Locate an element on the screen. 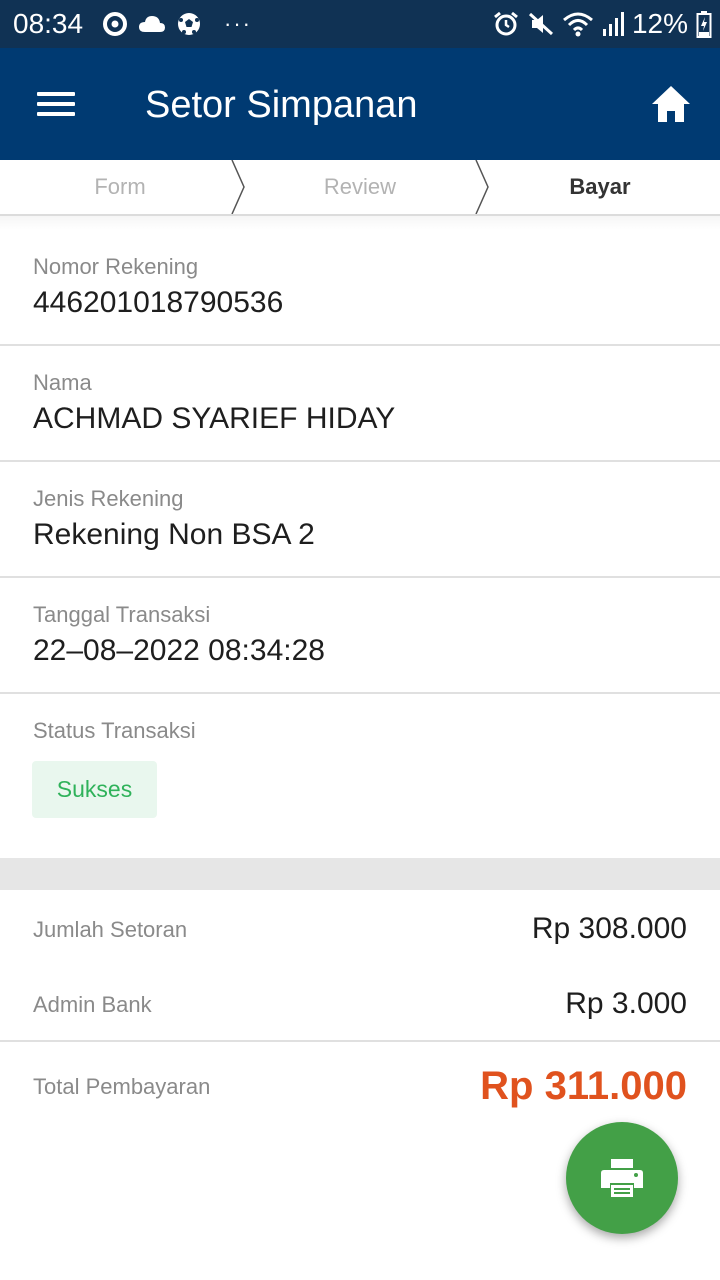  hamburger-menu-icon is located at coordinates (56, 104).